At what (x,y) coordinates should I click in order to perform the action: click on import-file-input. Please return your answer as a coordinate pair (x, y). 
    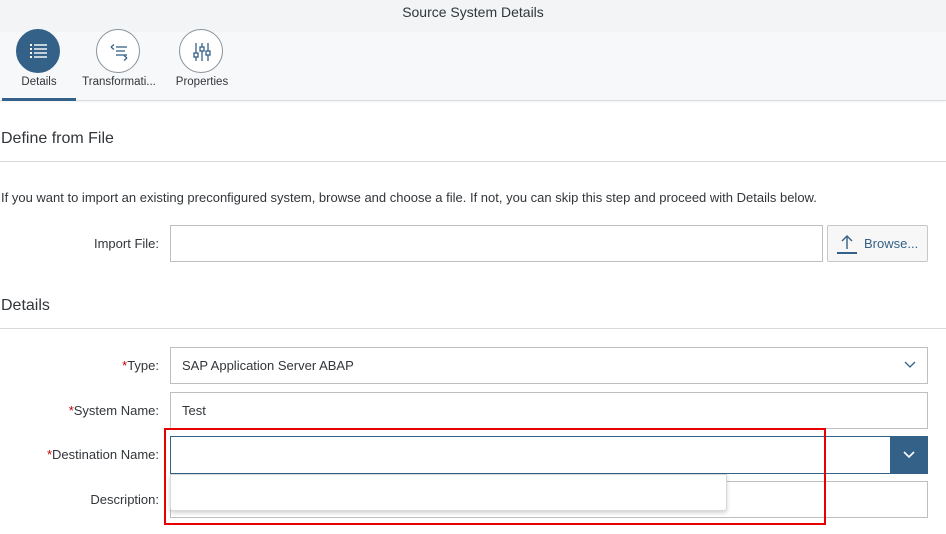
    Looking at the image, I should click on (496, 243).